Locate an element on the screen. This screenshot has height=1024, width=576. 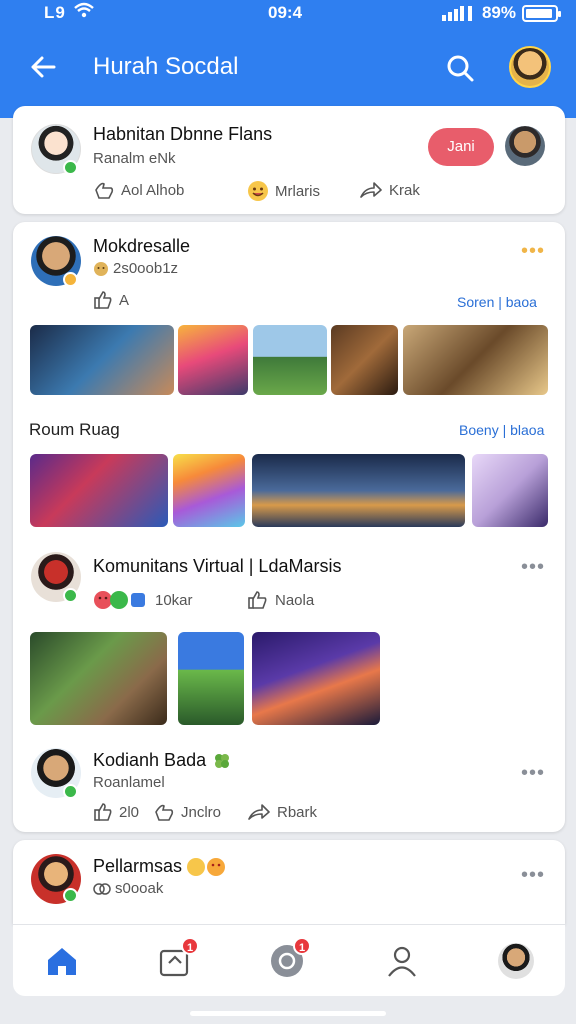
wifi-icon is located at coordinates (84, 13).